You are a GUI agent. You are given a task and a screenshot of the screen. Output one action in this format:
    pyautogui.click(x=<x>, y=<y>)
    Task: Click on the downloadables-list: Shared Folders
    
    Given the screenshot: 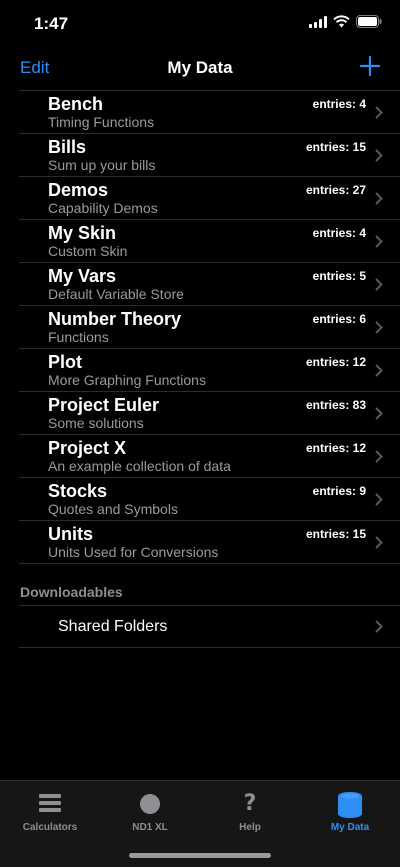 What is the action you would take?
    pyautogui.click(x=209, y=626)
    